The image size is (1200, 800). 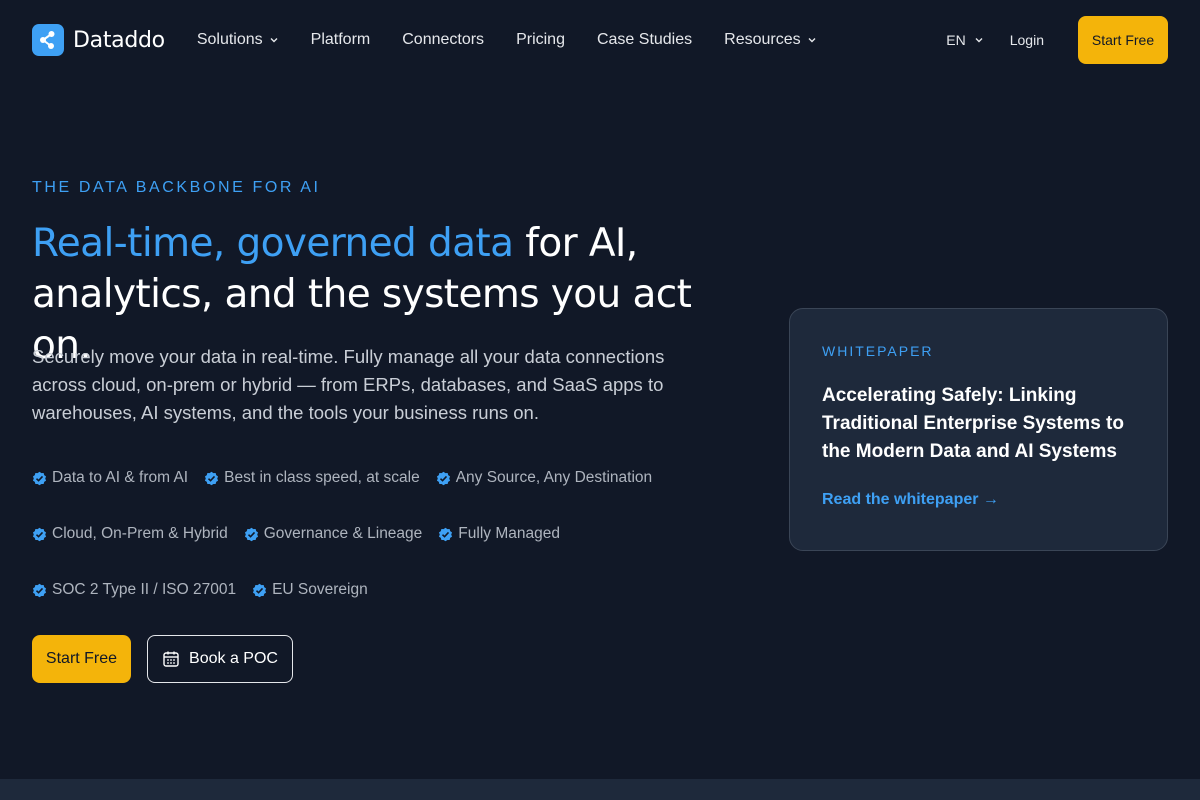 What do you see at coordinates (322, 477) in the screenshot?
I see `feature-label: Best in class speed, at scale` at bounding box center [322, 477].